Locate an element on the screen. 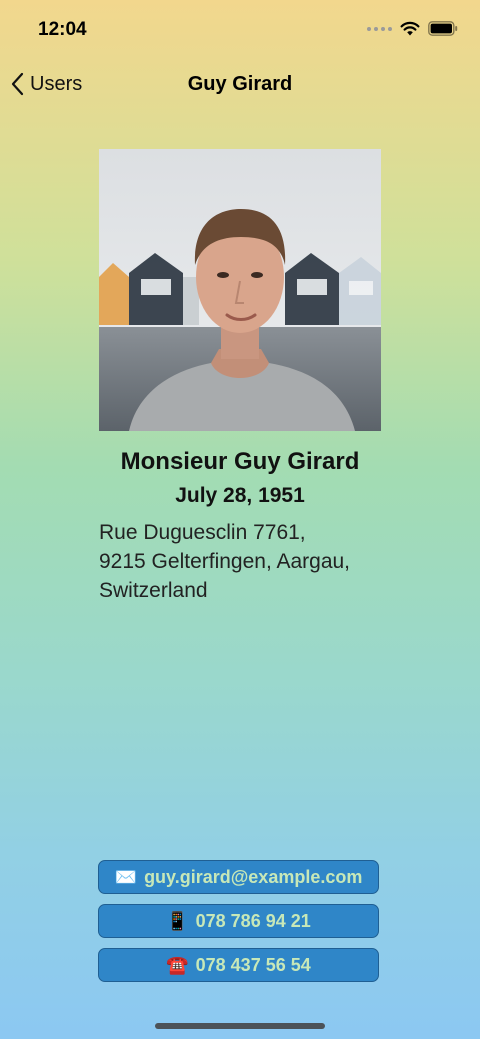 The height and width of the screenshot is (1039, 480). cellular-signal-icon is located at coordinates (379, 28).